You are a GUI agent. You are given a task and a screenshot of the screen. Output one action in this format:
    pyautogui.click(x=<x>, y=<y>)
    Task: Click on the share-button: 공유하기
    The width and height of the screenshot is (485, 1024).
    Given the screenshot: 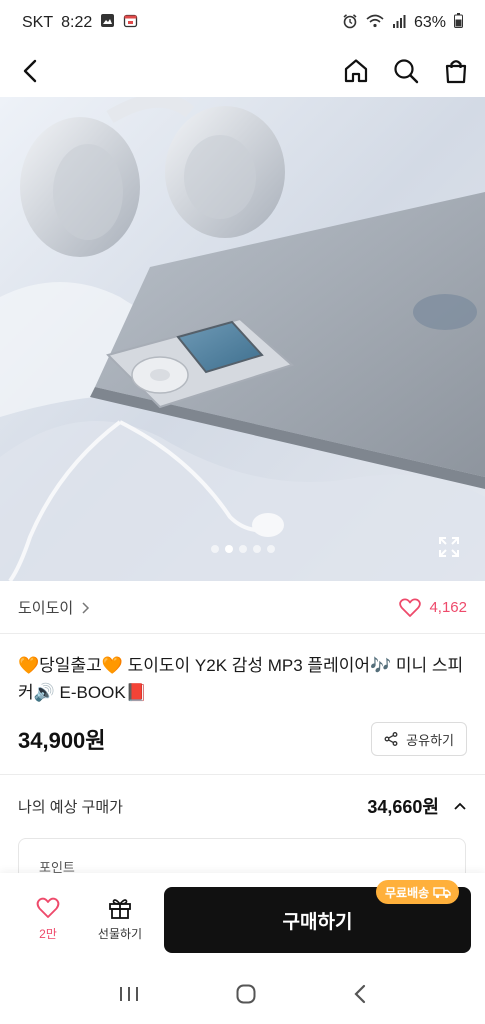 What is the action you would take?
    pyautogui.click(x=419, y=739)
    